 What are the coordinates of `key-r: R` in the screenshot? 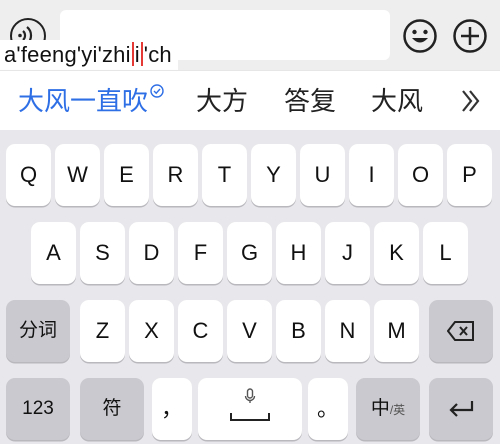 It's located at (175, 175).